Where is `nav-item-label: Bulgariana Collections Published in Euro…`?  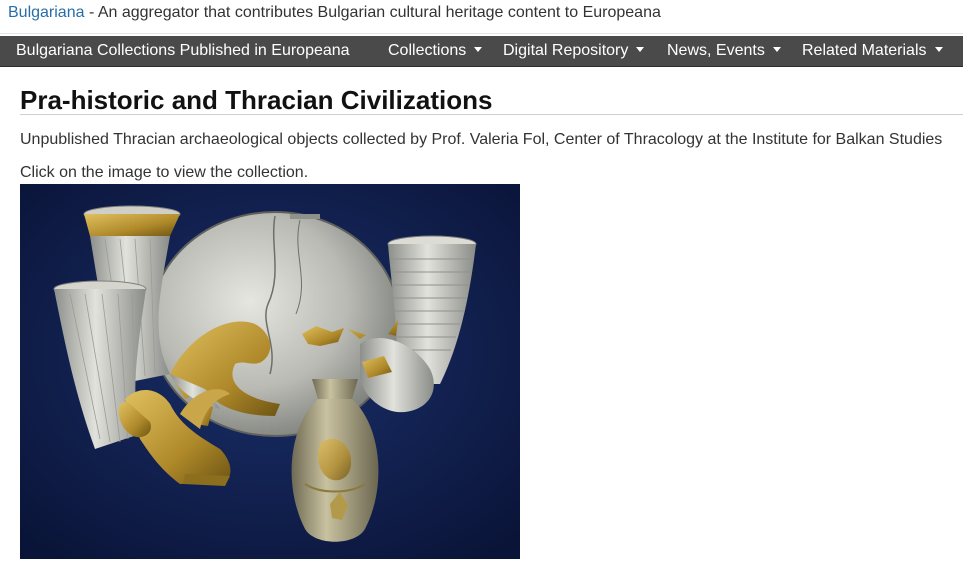
nav-item-label: Bulgariana Collections Published in Euro… is located at coordinates (183, 50).